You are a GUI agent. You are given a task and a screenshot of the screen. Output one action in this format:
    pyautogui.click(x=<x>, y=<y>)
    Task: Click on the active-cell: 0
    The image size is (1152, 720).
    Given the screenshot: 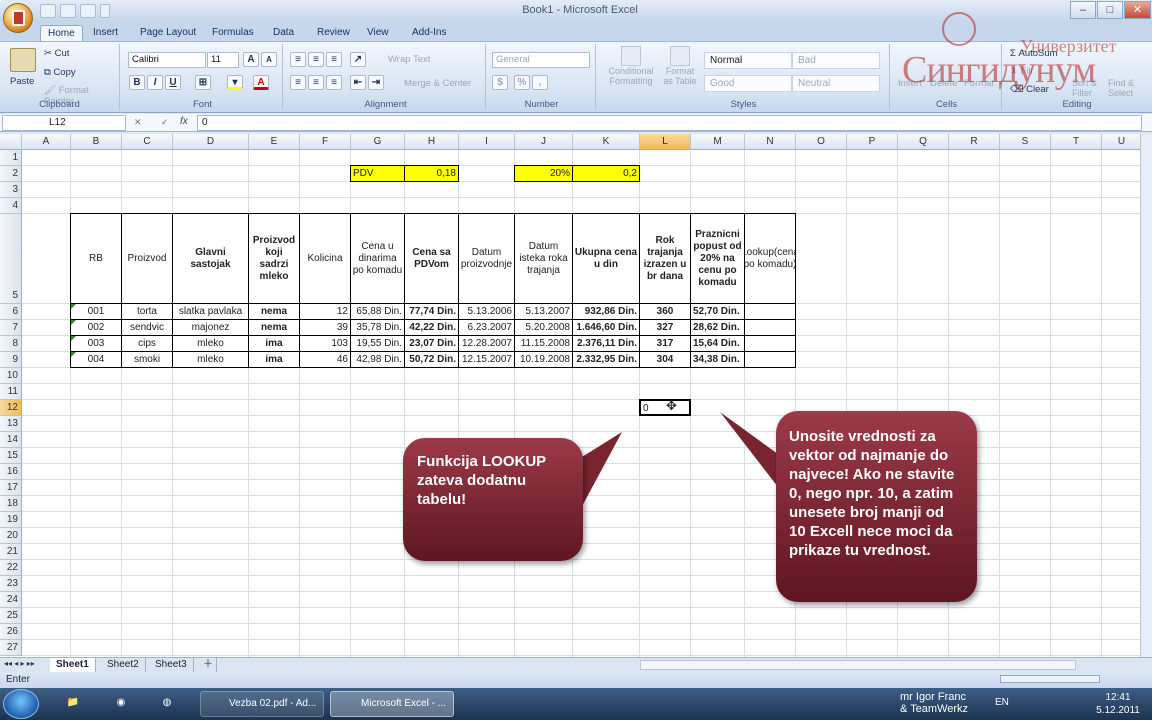 What is the action you would take?
    pyautogui.click(x=665, y=407)
    